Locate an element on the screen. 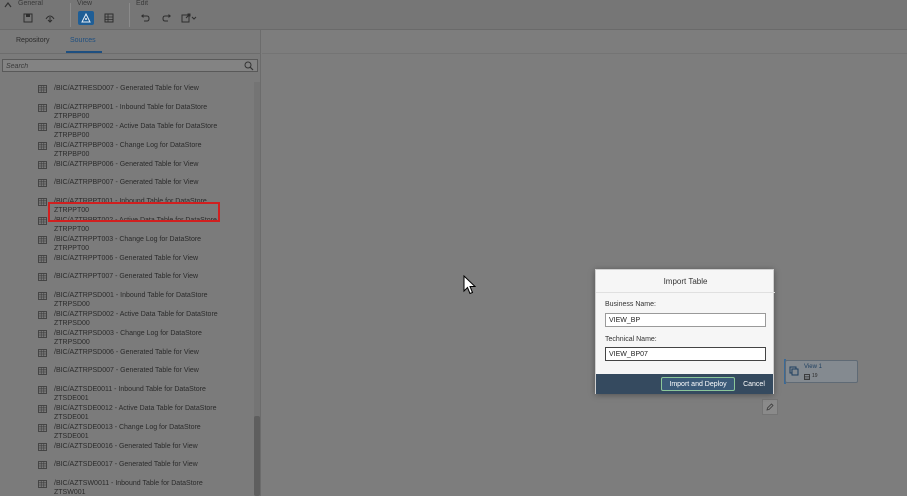 Image resolution: width=907 pixels, height=496 pixels. canvas-header-divider is located at coordinates (584, 53).